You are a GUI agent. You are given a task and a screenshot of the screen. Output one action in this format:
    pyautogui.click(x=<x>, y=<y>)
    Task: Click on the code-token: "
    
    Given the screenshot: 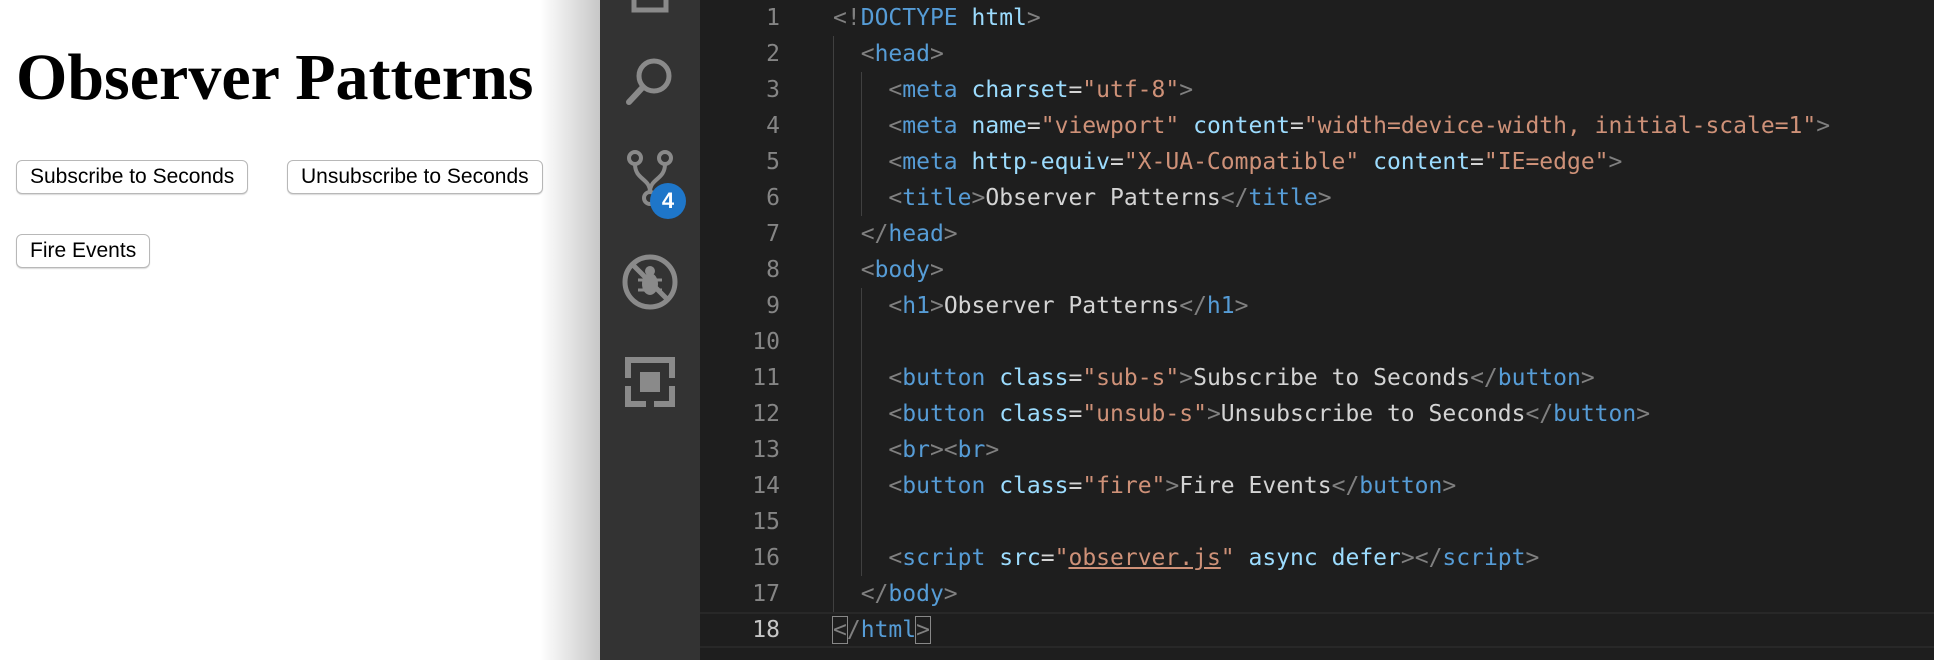 What is the action you would take?
    pyautogui.click(x=1227, y=558)
    